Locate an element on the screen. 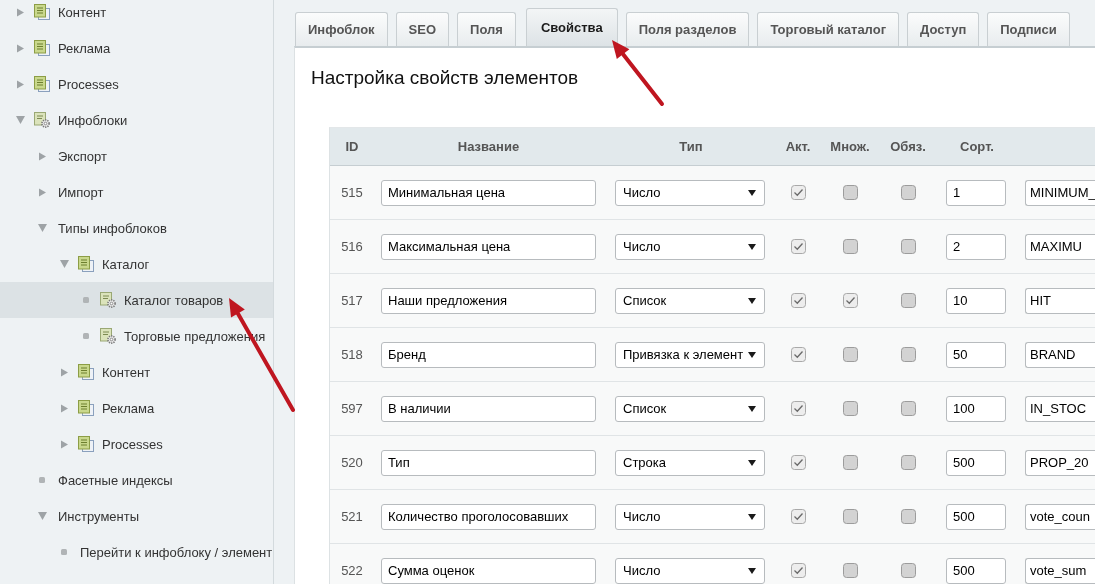 This screenshot has height=584, width=1095. code-field: IN_STOC is located at coordinates (1060, 408).